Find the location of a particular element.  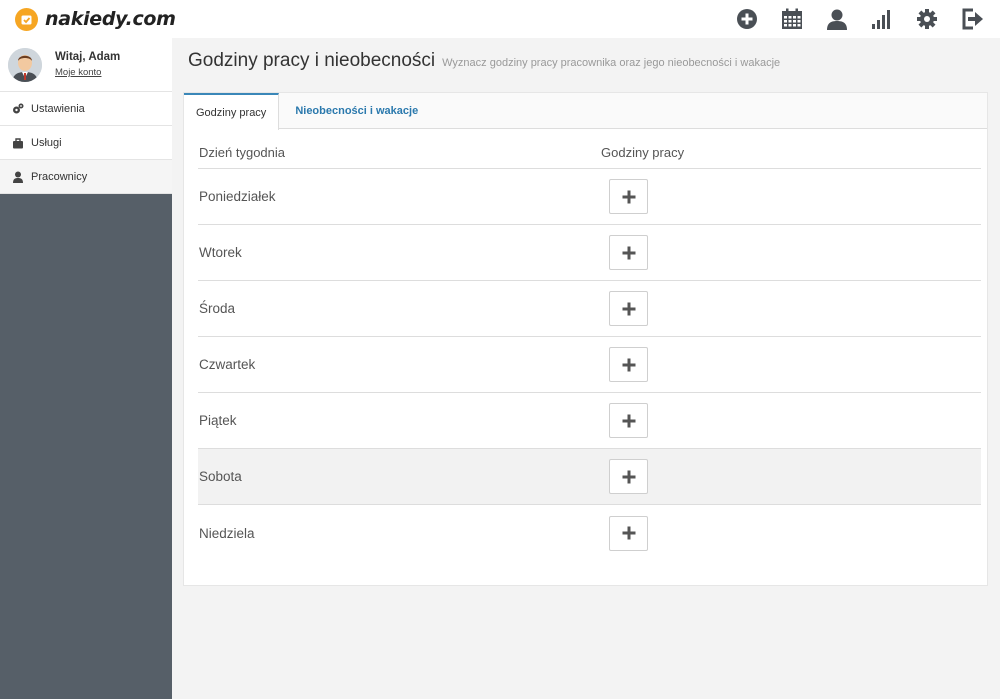

column-header-hours: Godziny pracy is located at coordinates (643, 152).